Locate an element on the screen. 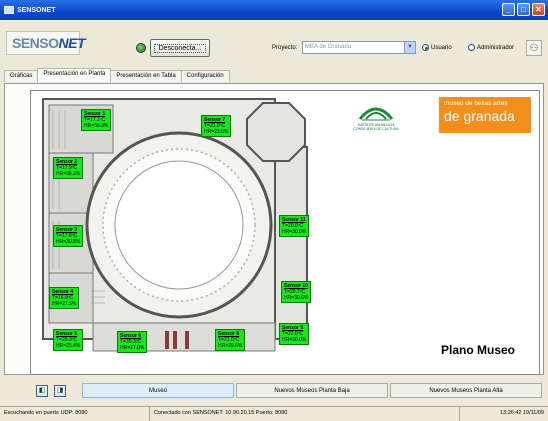 The width and height of the screenshot is (548, 421). radio-checked-icon is located at coordinates (425, 47).